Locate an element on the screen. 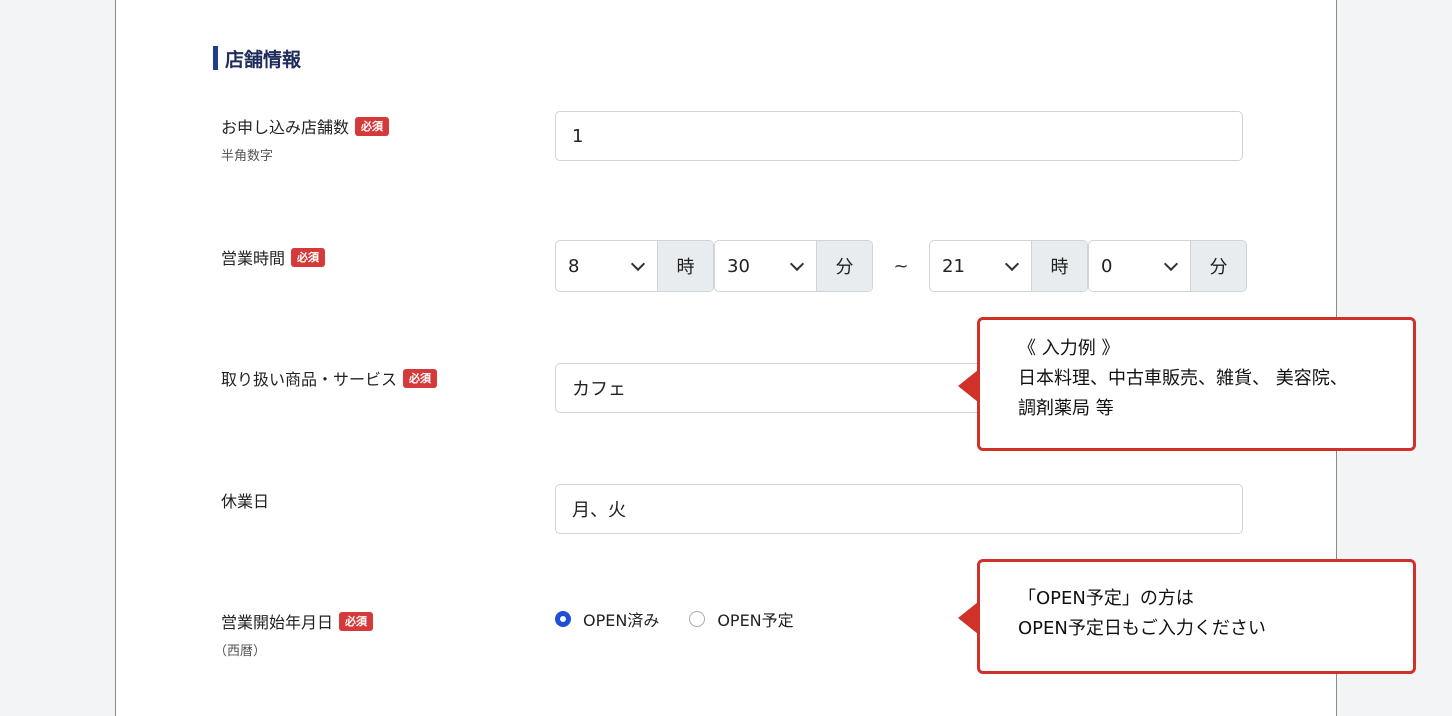 The image size is (1452, 716). callout-line: OPEN予定日もご入力ください is located at coordinates (1142, 628).